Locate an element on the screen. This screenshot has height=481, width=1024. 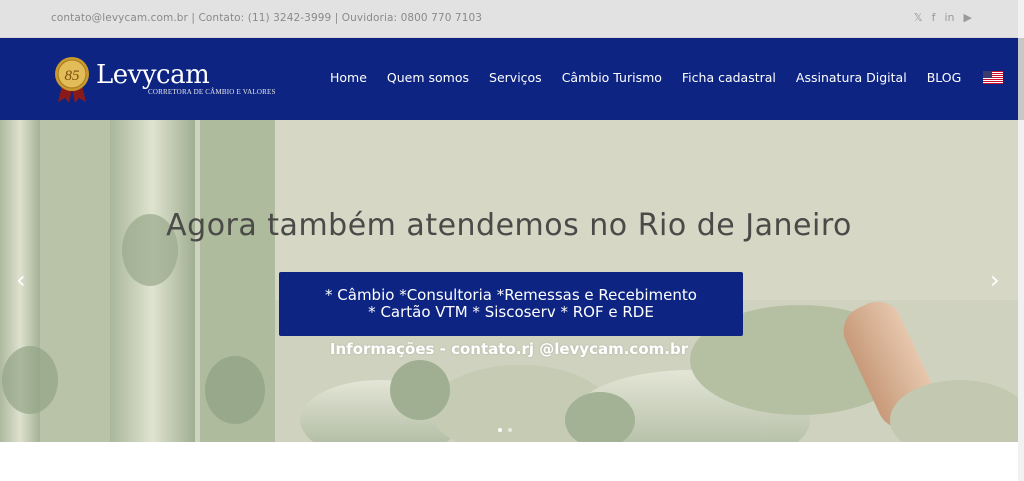
brand-name: Levycam is located at coordinates (153, 75).